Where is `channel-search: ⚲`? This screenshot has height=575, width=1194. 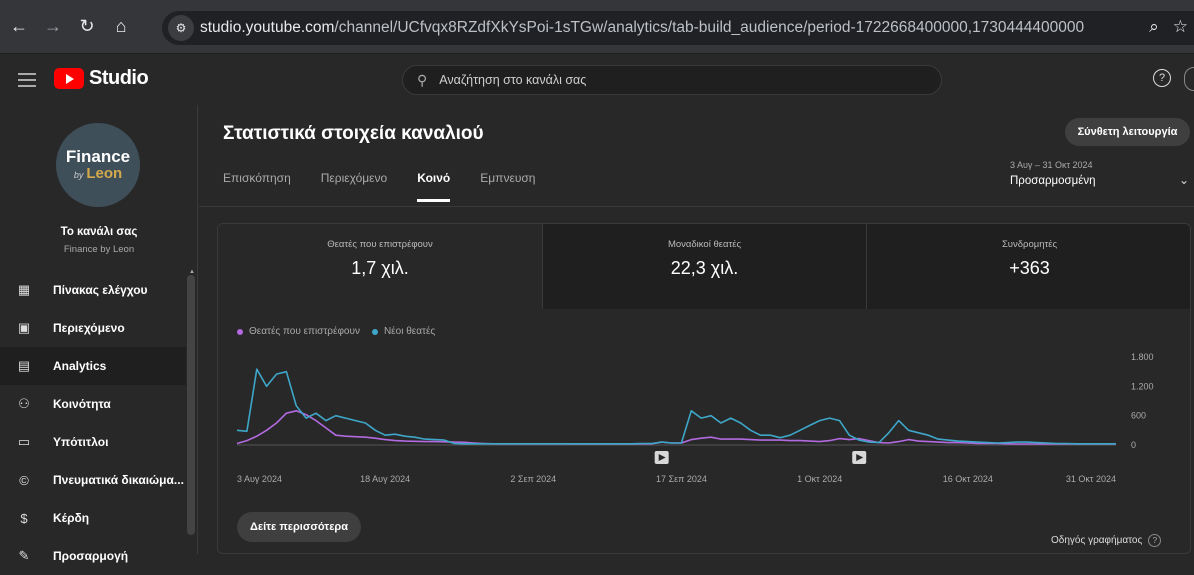
channel-search: ⚲ is located at coordinates (672, 80).